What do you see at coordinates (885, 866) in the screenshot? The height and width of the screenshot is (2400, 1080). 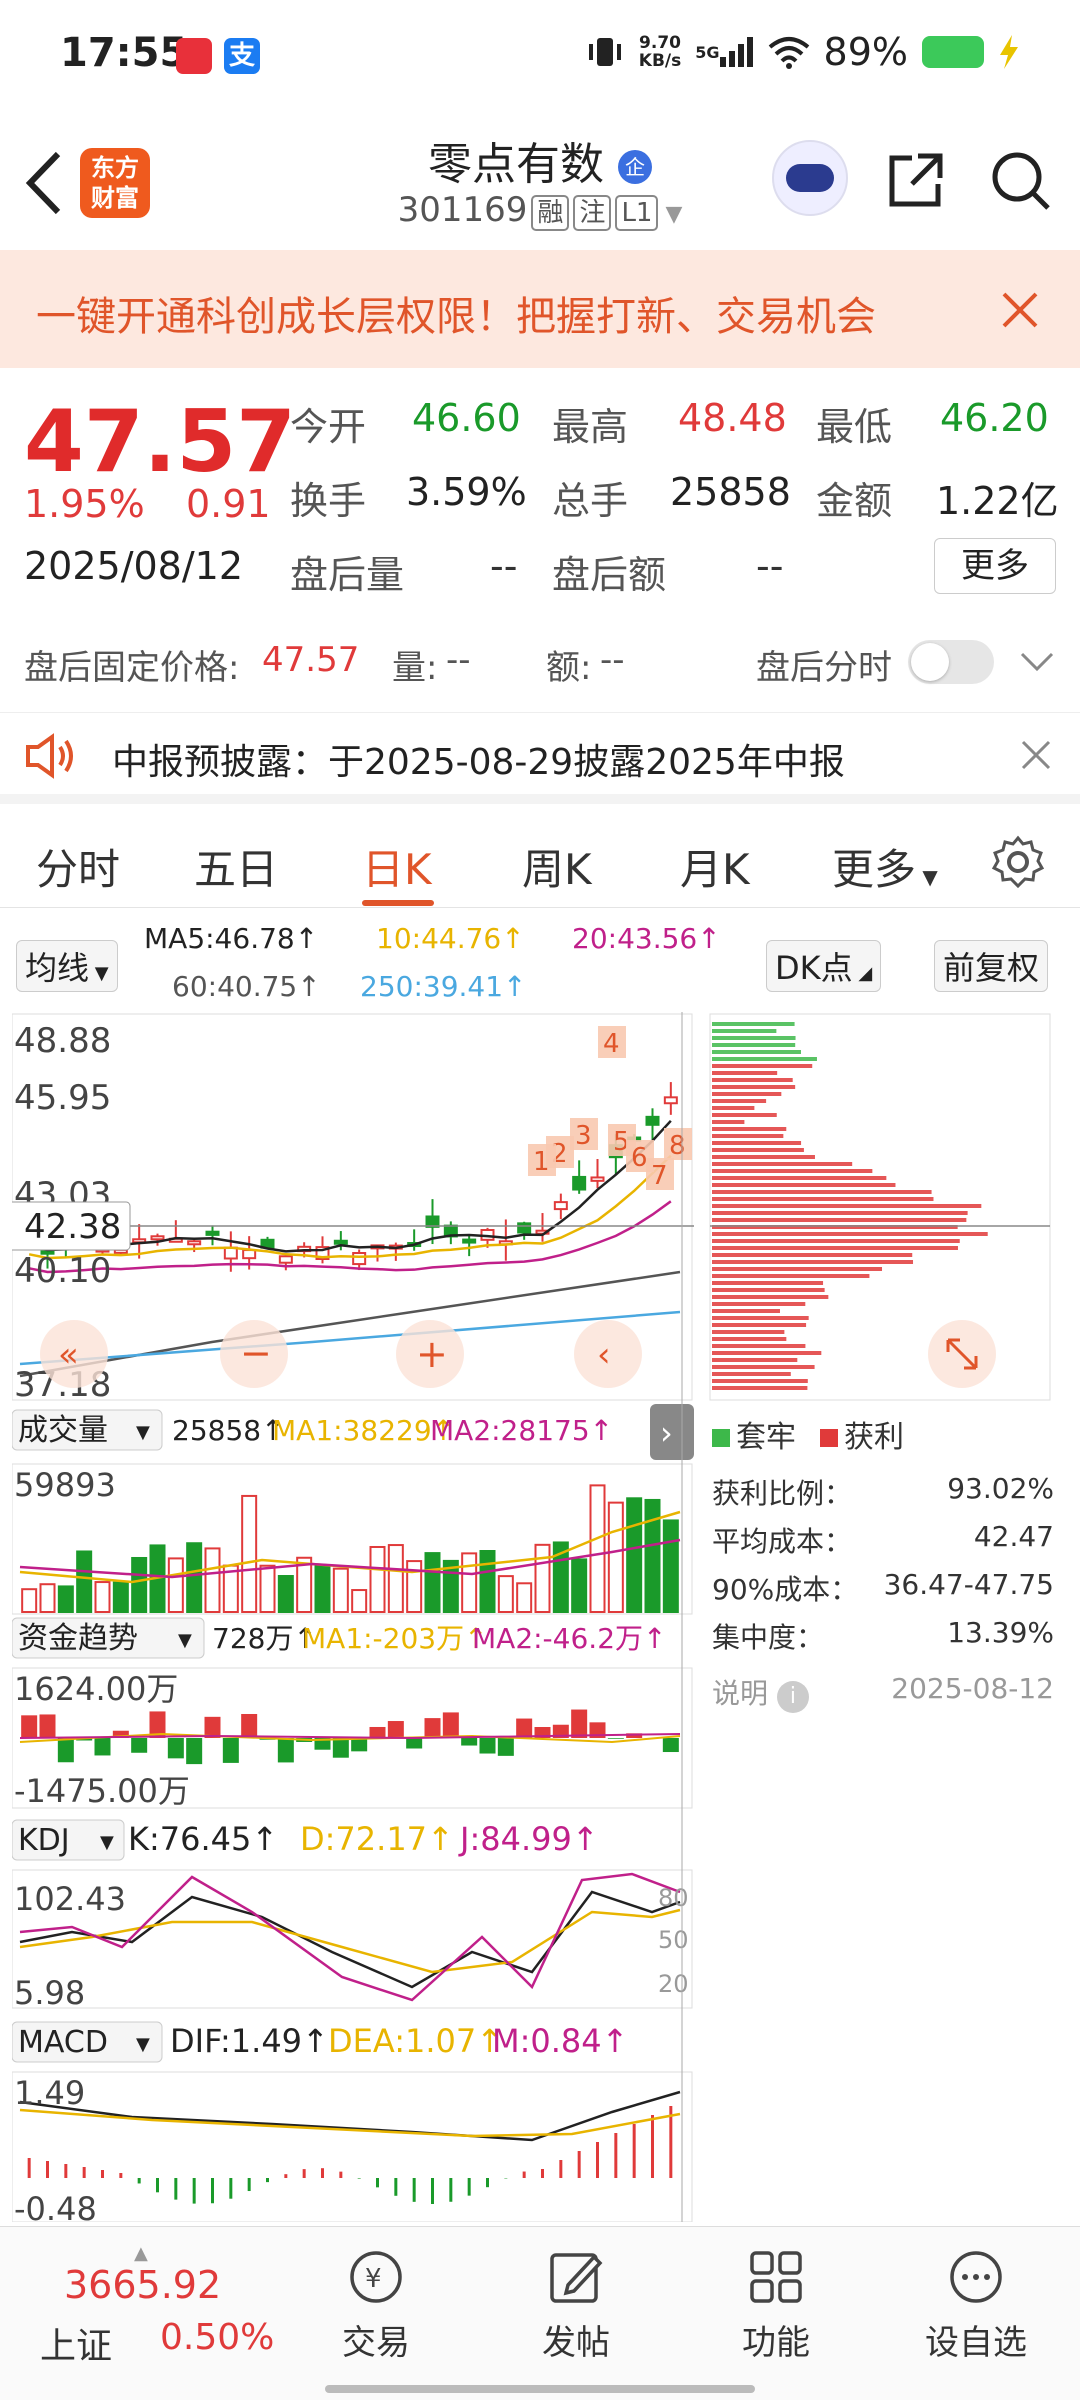 I see `tab-more: 更多 ▼` at bounding box center [885, 866].